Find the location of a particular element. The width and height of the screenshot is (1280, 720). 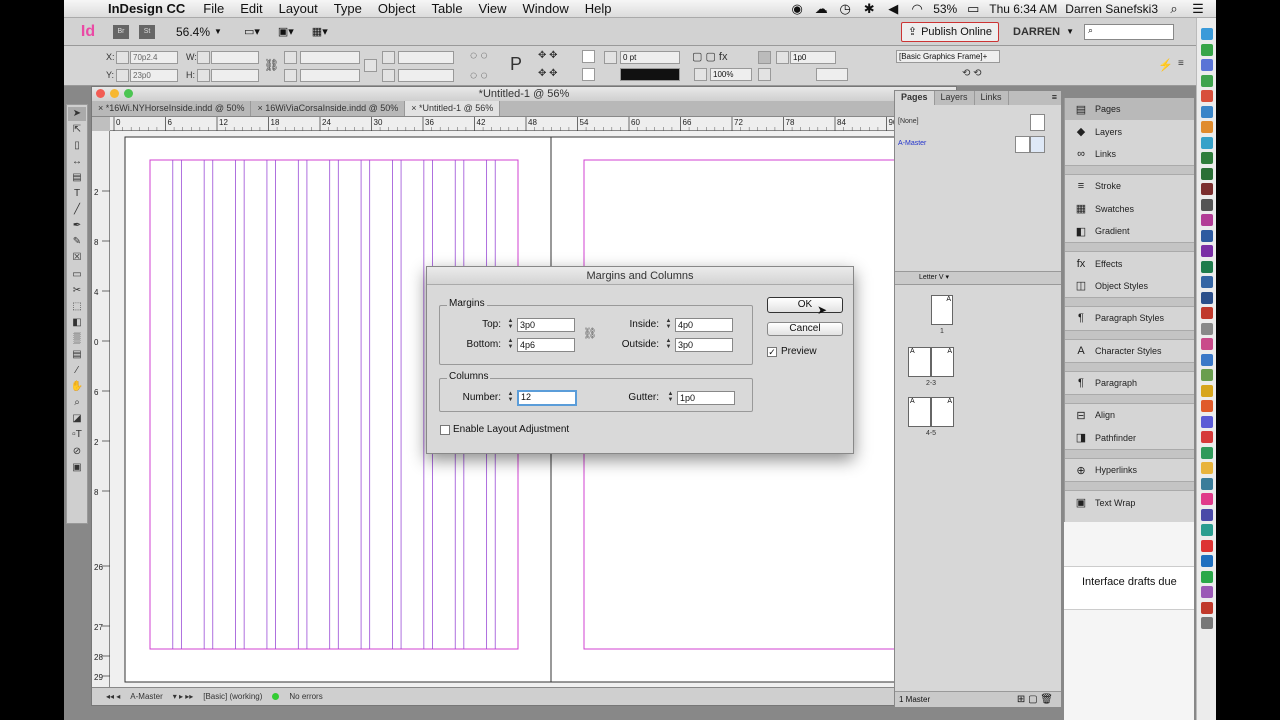

menu-layout: Layout is located at coordinates (298, 8).